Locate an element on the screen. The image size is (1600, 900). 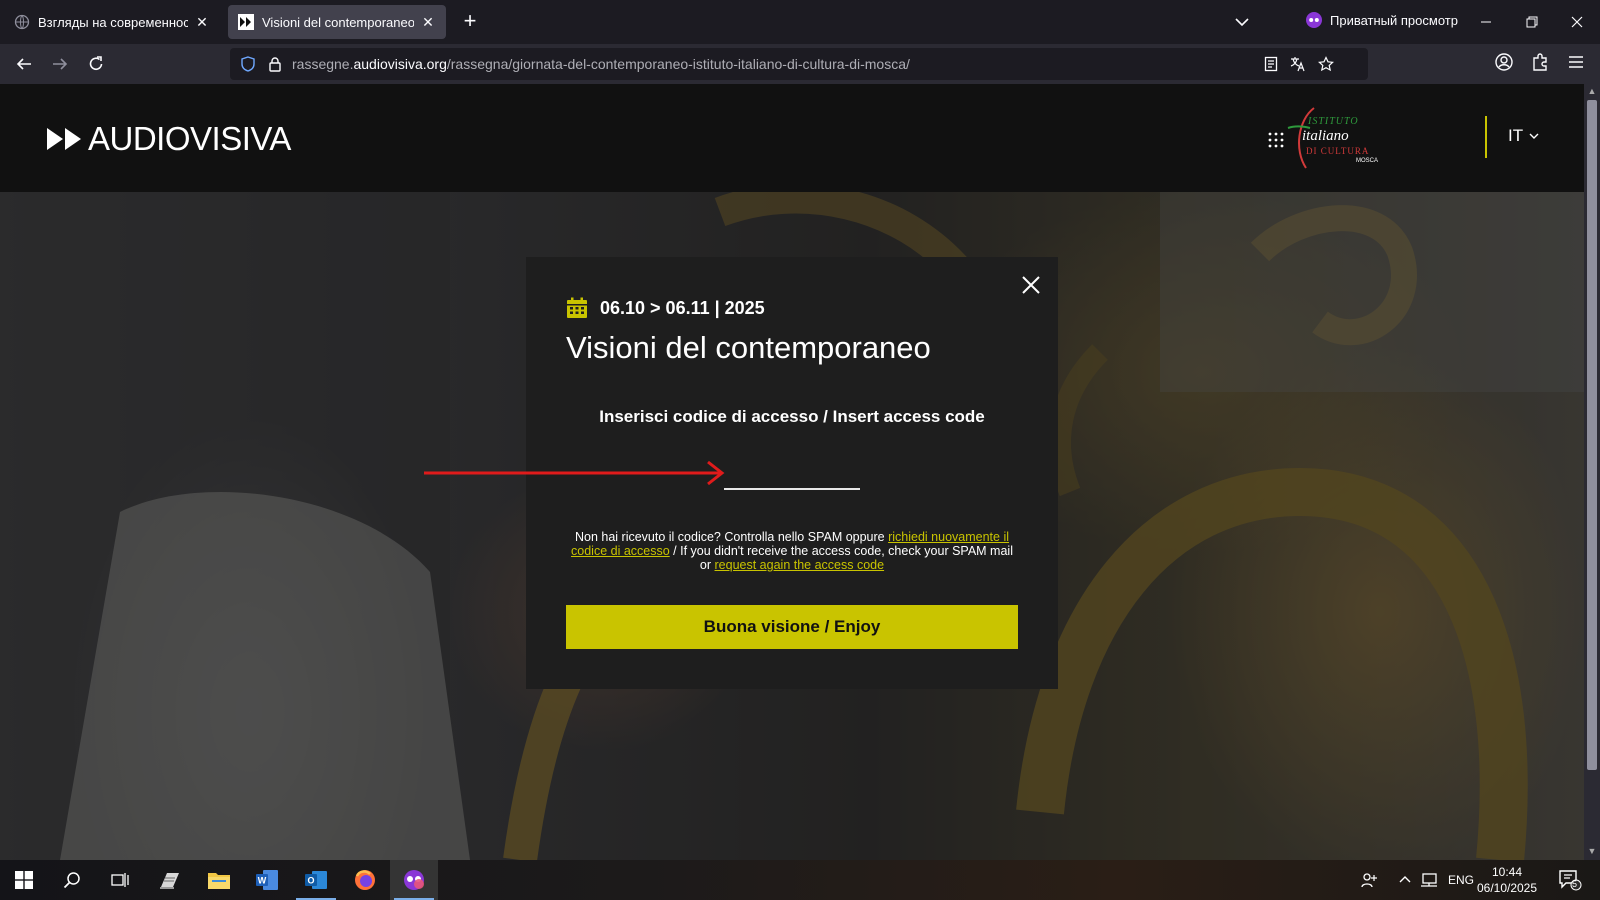
people-tray-icon is located at coordinates (1369, 880).